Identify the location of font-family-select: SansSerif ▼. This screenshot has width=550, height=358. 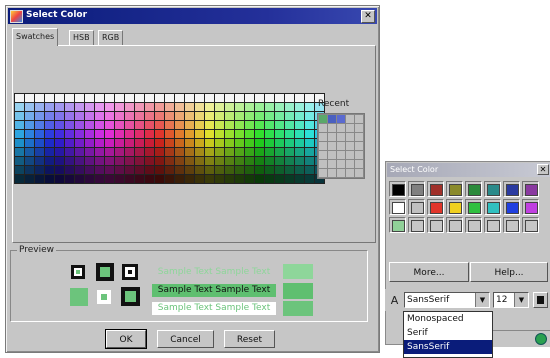
(447, 300).